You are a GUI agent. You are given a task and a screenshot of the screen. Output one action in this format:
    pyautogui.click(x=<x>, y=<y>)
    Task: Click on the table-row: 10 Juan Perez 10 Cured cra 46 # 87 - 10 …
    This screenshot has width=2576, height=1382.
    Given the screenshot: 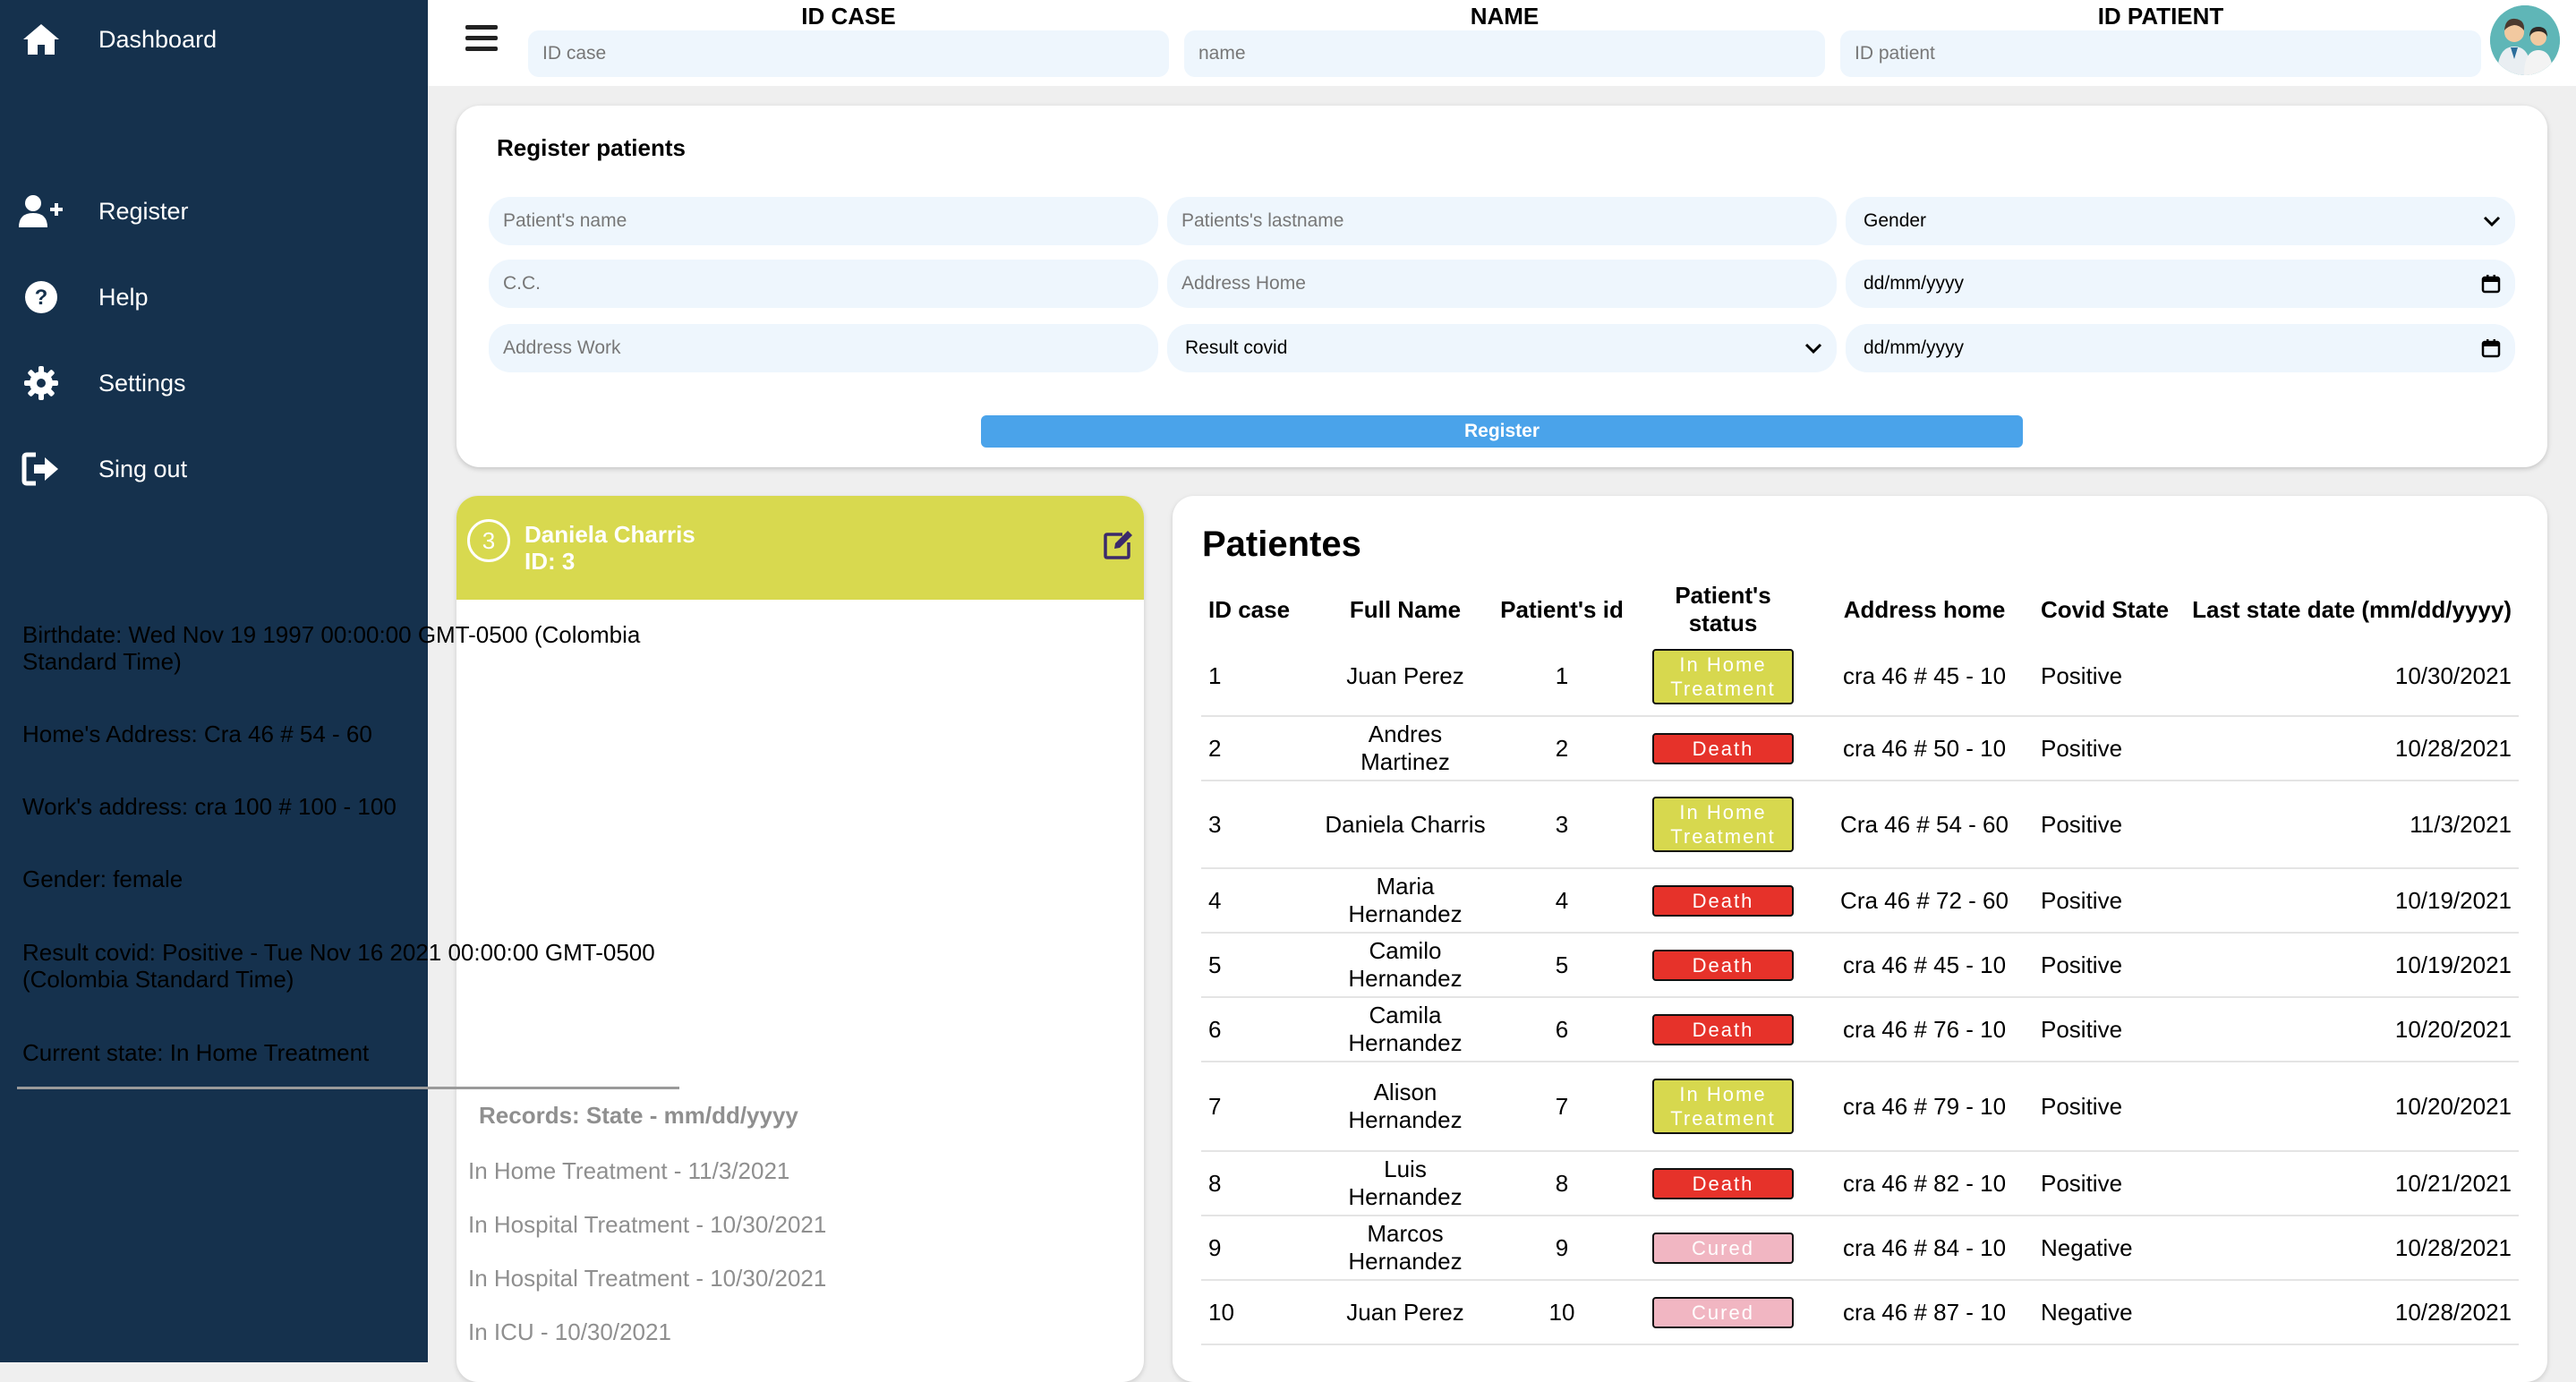 What is the action you would take?
    pyautogui.click(x=1860, y=1312)
    